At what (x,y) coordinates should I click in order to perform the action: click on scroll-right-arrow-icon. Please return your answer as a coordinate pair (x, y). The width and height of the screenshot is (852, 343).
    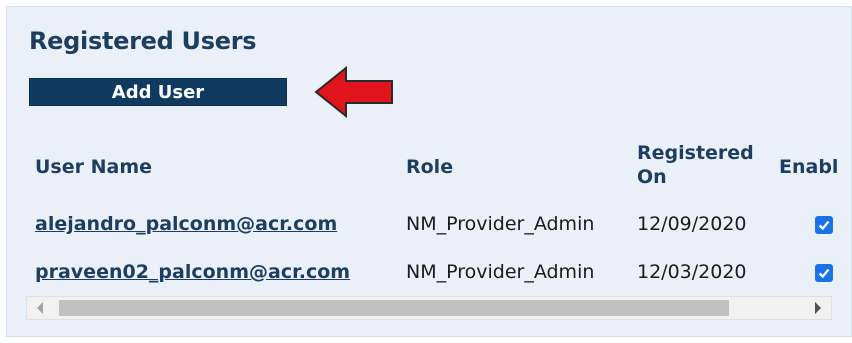
    Looking at the image, I should click on (818, 308).